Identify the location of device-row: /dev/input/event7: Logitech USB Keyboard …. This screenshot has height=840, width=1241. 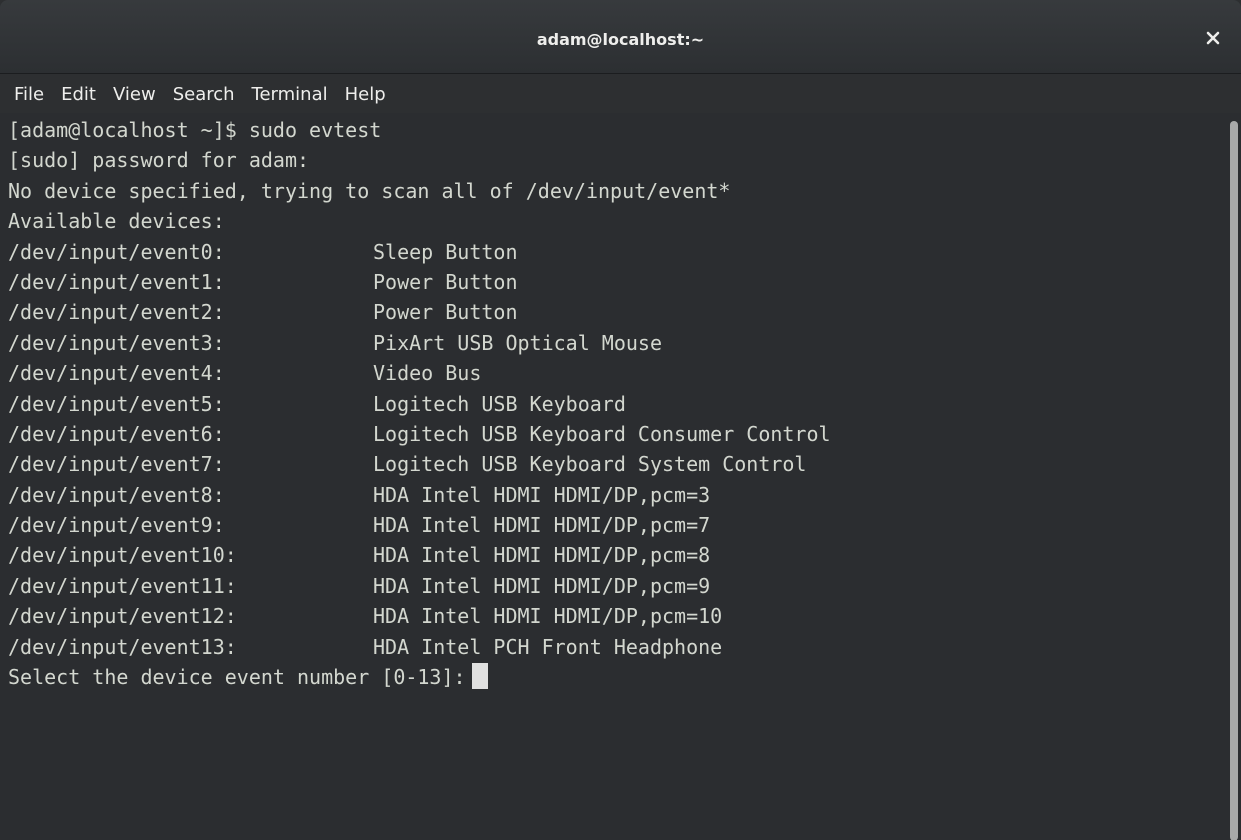
(617, 464).